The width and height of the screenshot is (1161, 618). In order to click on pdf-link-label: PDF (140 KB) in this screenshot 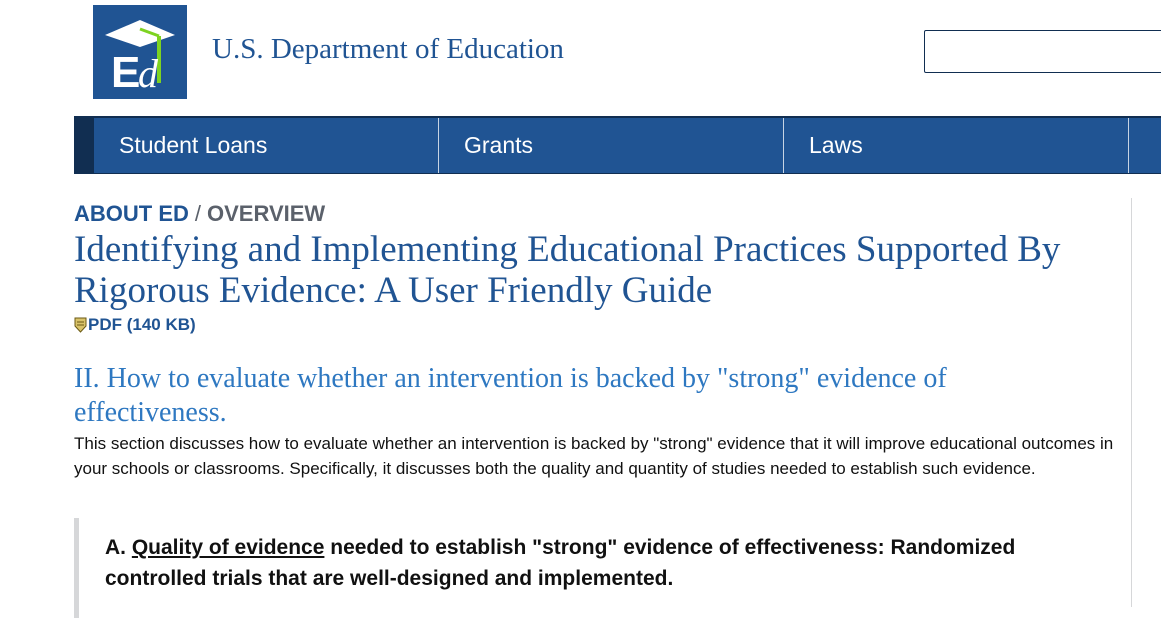, I will do `click(142, 324)`.